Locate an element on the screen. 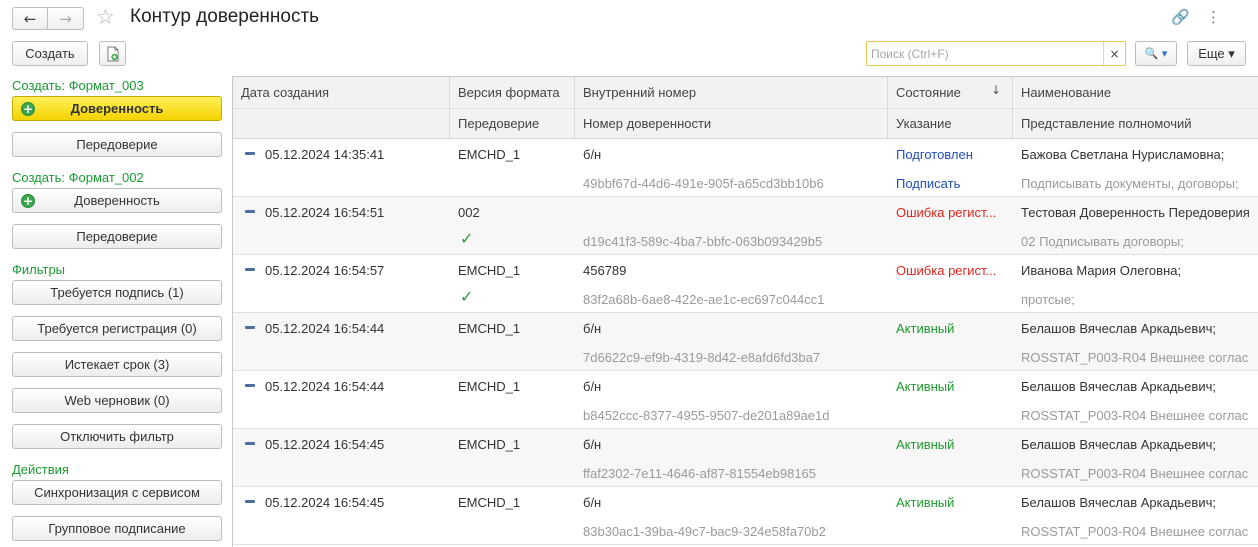  create-power-002-button: + Доверенность is located at coordinates (117, 200).